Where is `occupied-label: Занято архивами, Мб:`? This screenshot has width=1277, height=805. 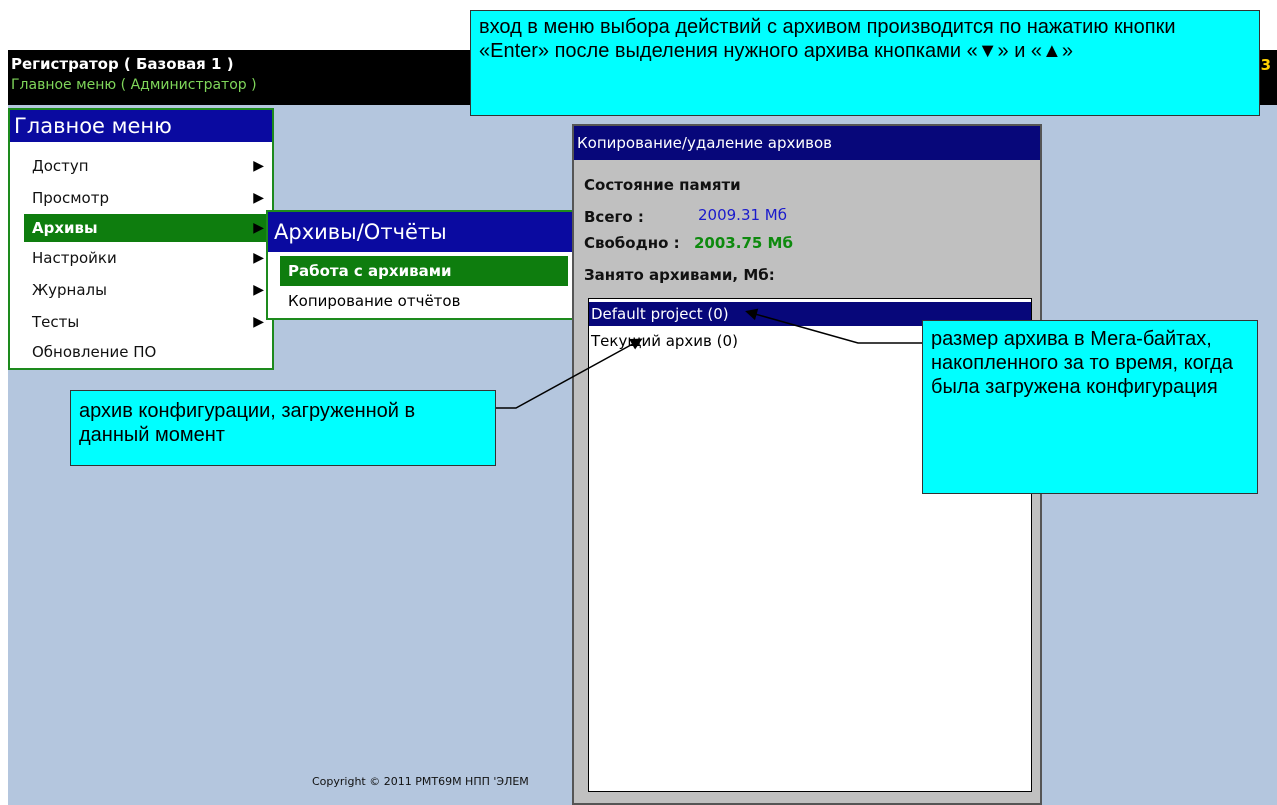 occupied-label: Занято архивами, Мб: is located at coordinates (679, 275).